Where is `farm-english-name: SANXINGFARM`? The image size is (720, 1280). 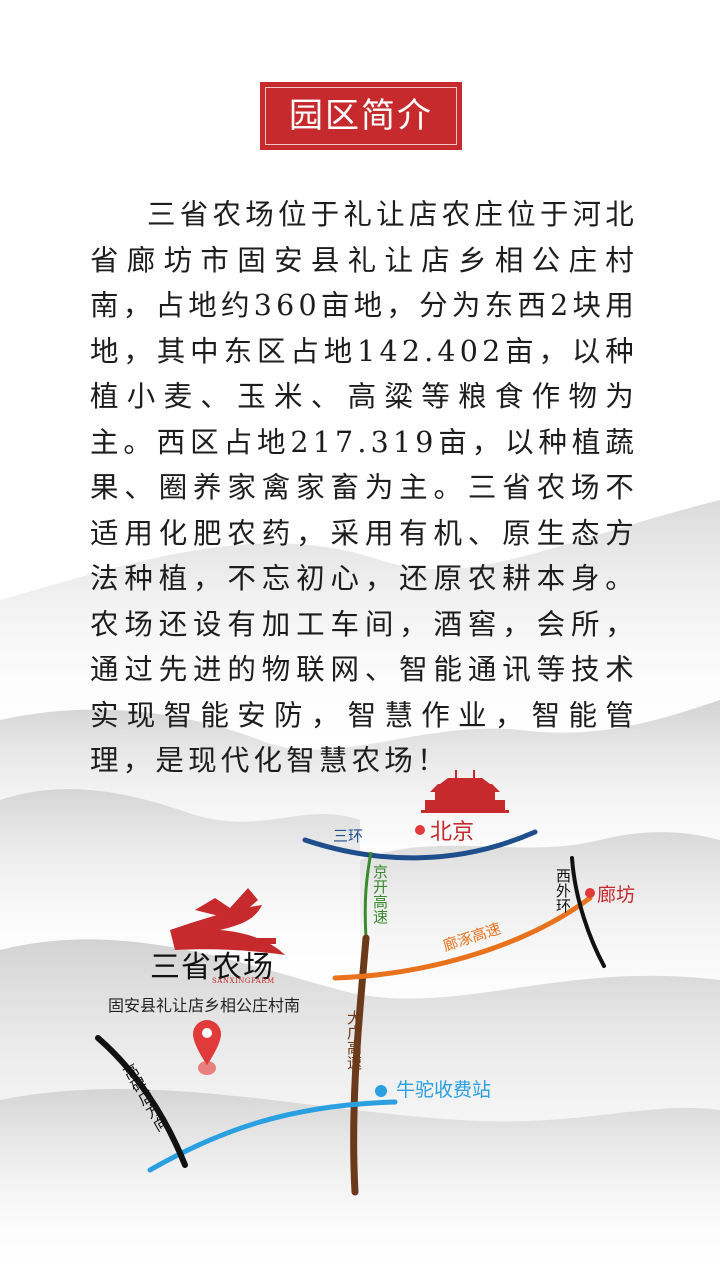 farm-english-name: SANXINGFARM is located at coordinates (243, 981).